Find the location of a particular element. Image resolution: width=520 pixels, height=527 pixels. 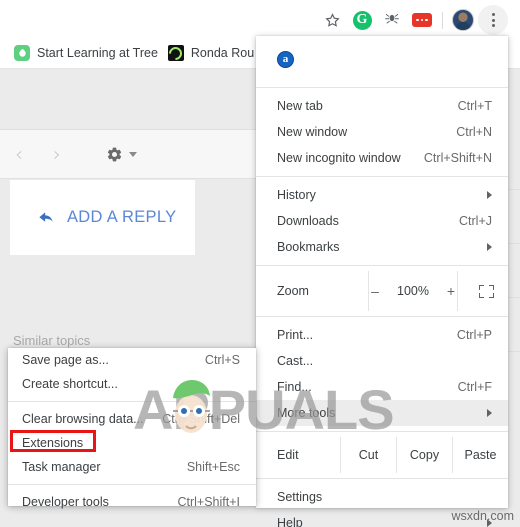

toolbar-icon-group: G is located at coordinates (412, 20).